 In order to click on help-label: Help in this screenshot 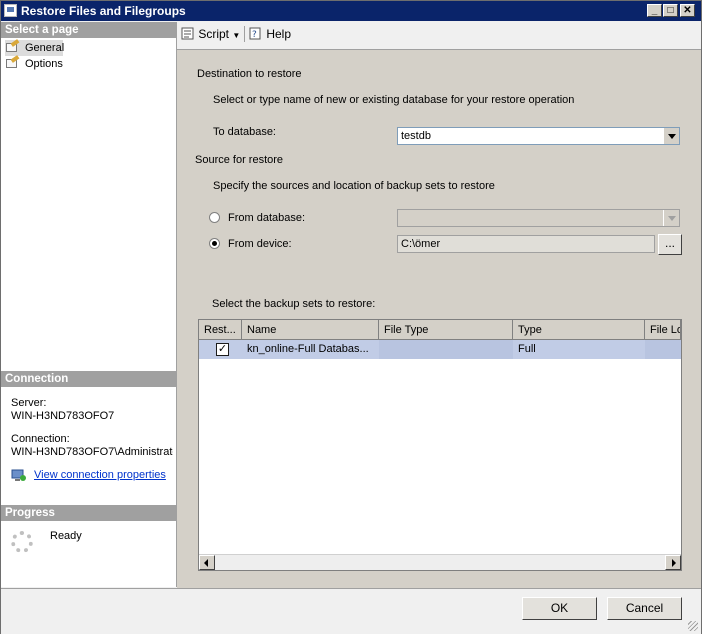, I will do `click(279, 34)`.